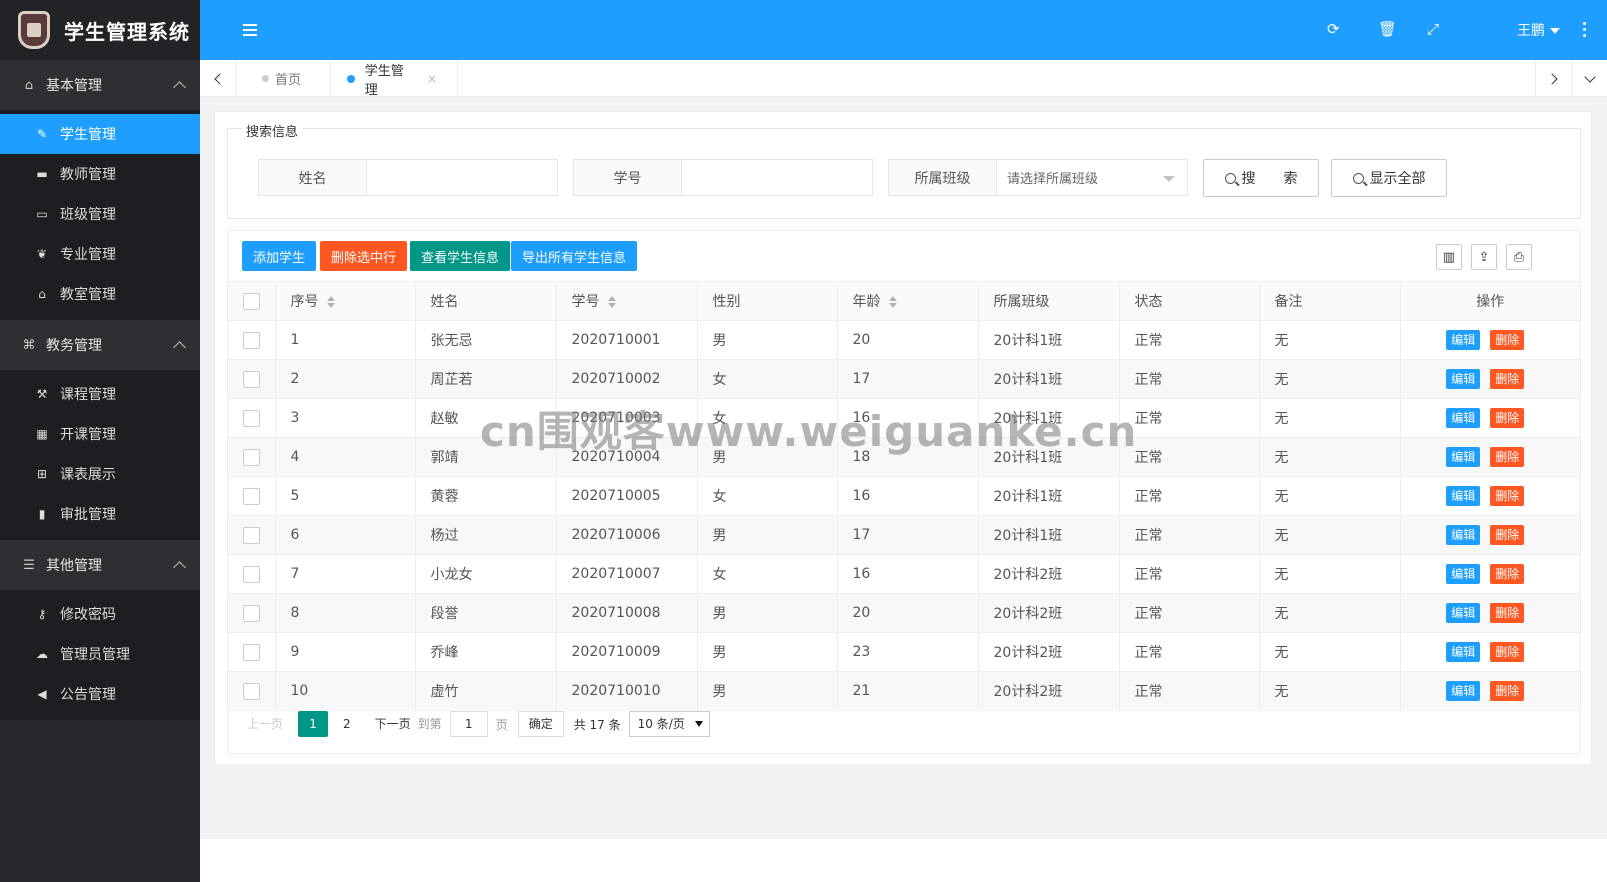 The height and width of the screenshot is (882, 1607). Describe the element at coordinates (1049, 457) in the screenshot. I see `cell-class: 20计科1班` at that location.